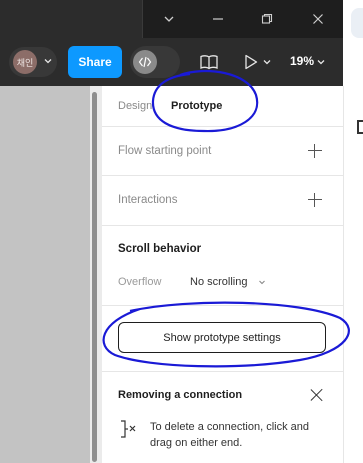 The height and width of the screenshot is (463, 363). What do you see at coordinates (218, 282) in the screenshot?
I see `overflow-select: No scrolling` at bounding box center [218, 282].